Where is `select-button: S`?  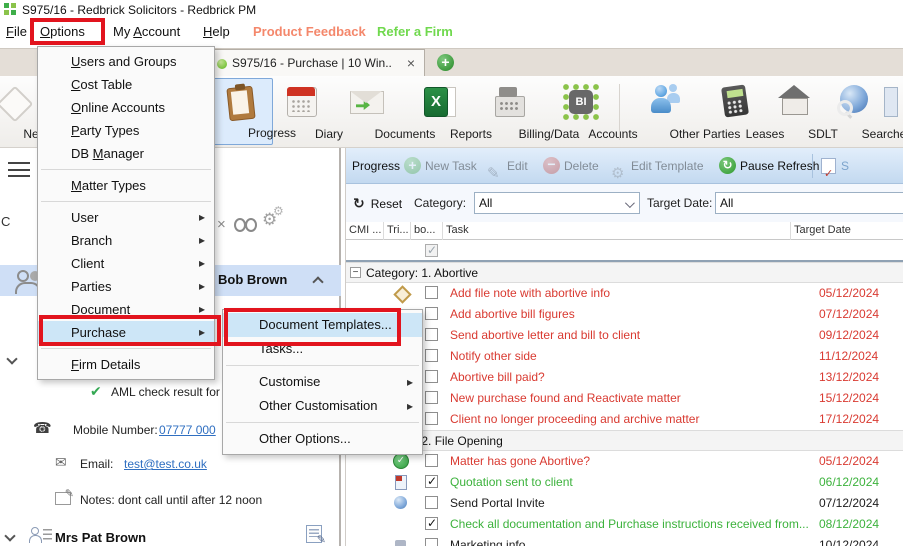
select-button: S is located at coordinates (834, 170).